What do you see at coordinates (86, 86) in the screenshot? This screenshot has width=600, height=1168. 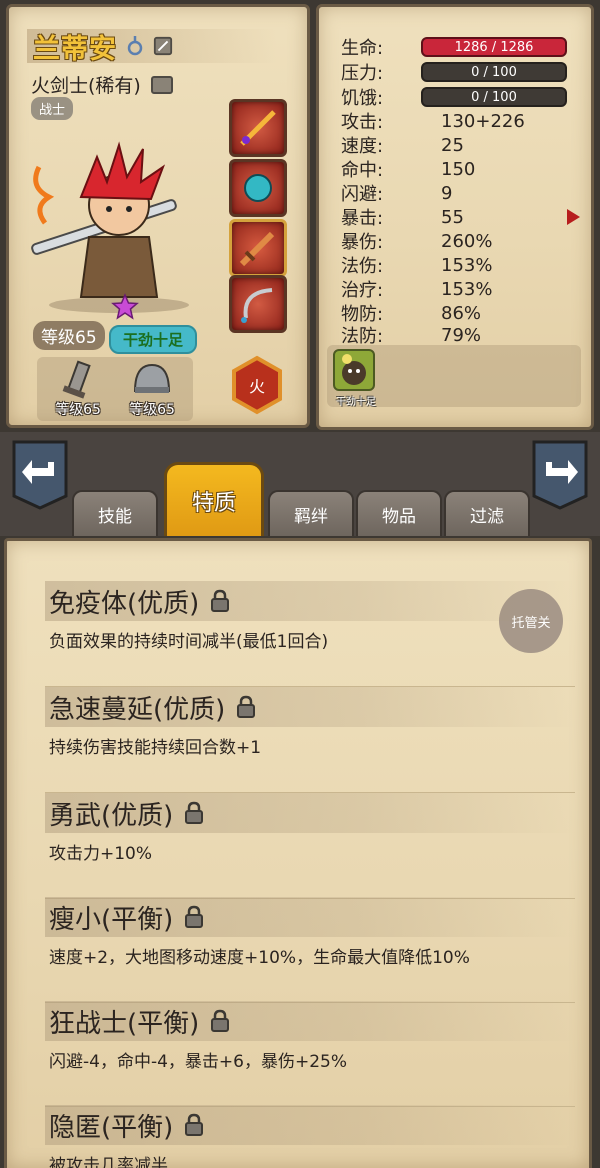 I see `class-label: 火剑士(稀有)` at bounding box center [86, 86].